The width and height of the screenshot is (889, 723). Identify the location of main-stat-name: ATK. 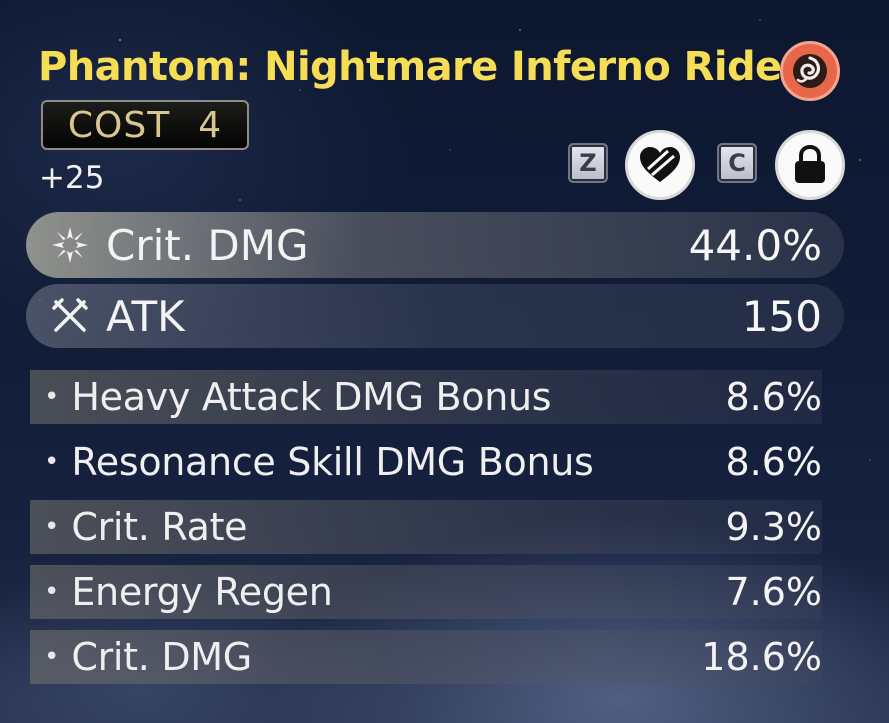
(145, 316).